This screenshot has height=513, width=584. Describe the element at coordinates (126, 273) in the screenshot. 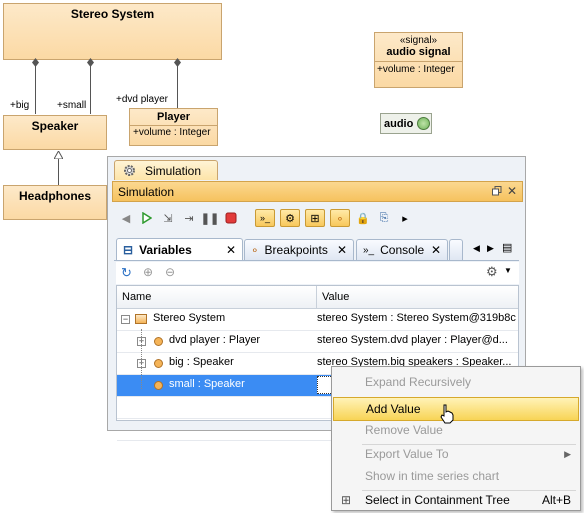

I see `refresh-icon: ↻` at that location.